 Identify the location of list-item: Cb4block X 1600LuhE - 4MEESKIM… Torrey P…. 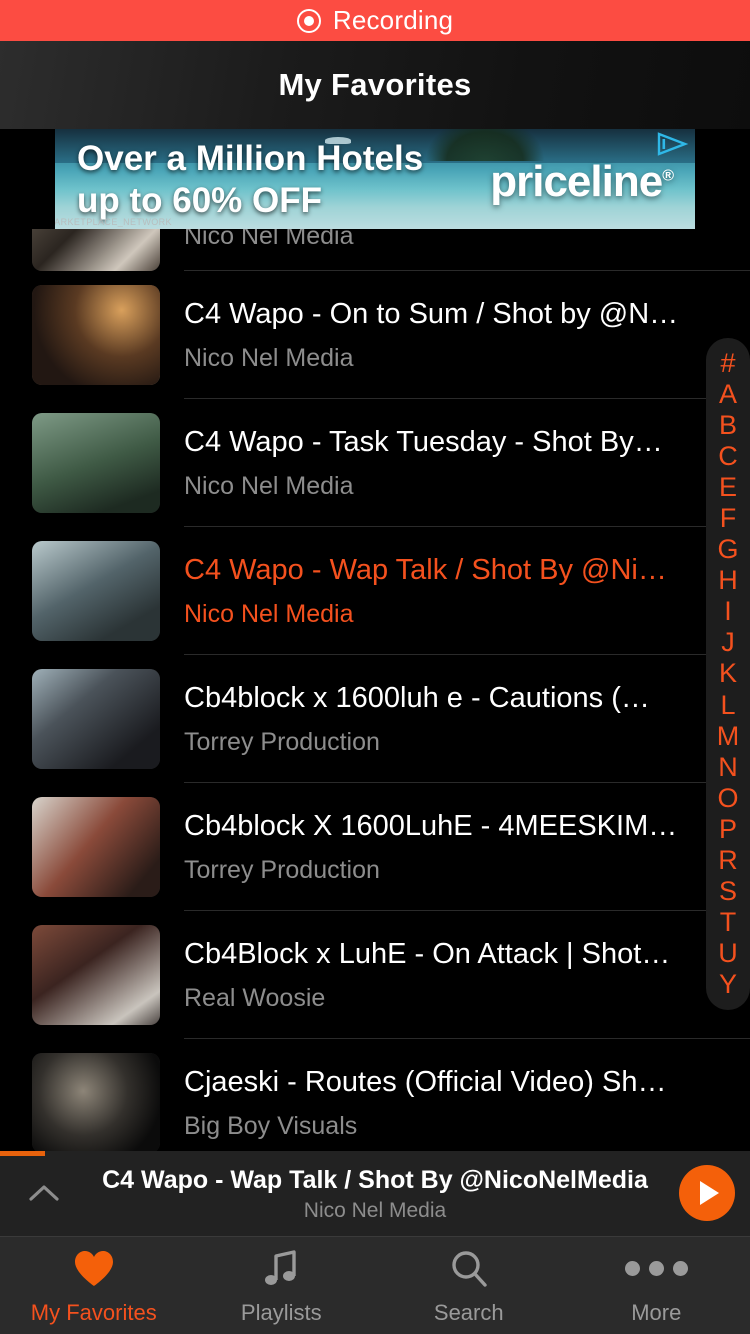
(375, 847).